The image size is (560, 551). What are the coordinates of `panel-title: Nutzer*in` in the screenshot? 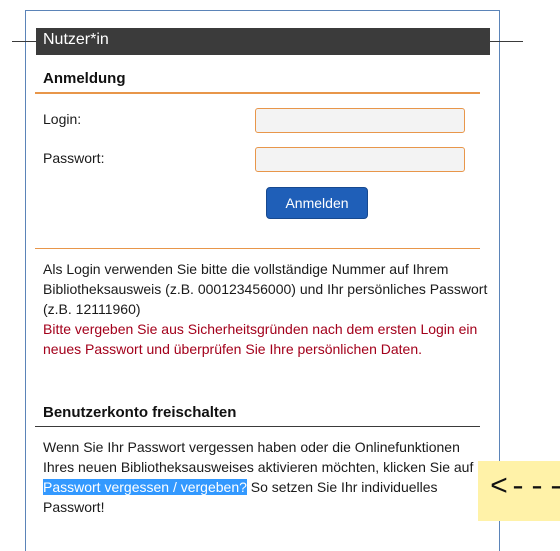 It's located at (76, 39).